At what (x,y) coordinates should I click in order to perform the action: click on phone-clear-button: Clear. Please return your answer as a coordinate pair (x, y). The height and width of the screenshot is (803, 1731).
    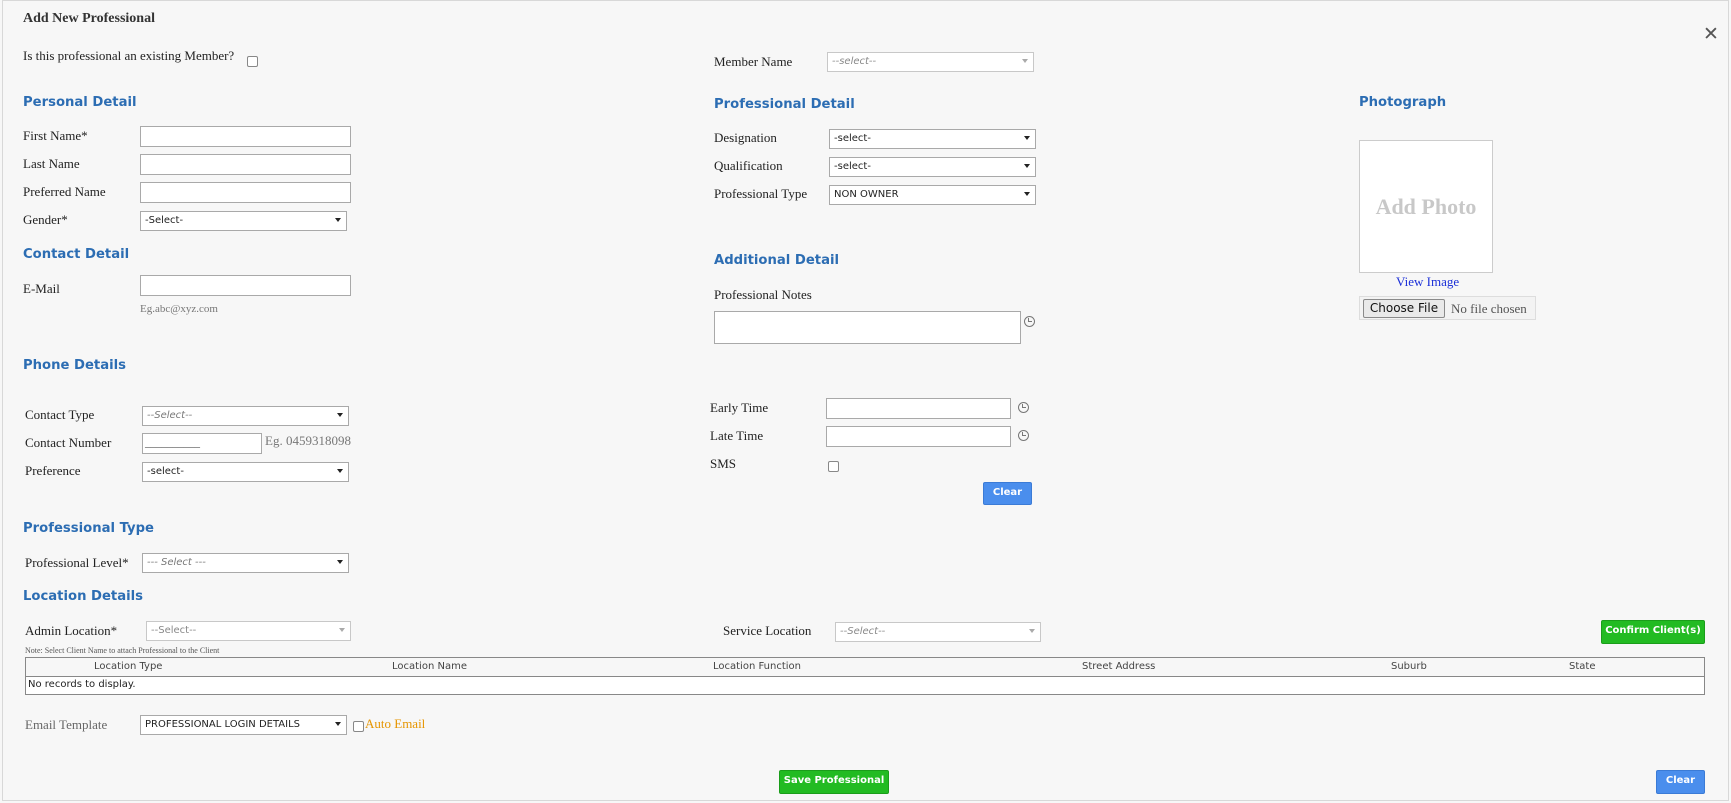
    Looking at the image, I should click on (1007, 493).